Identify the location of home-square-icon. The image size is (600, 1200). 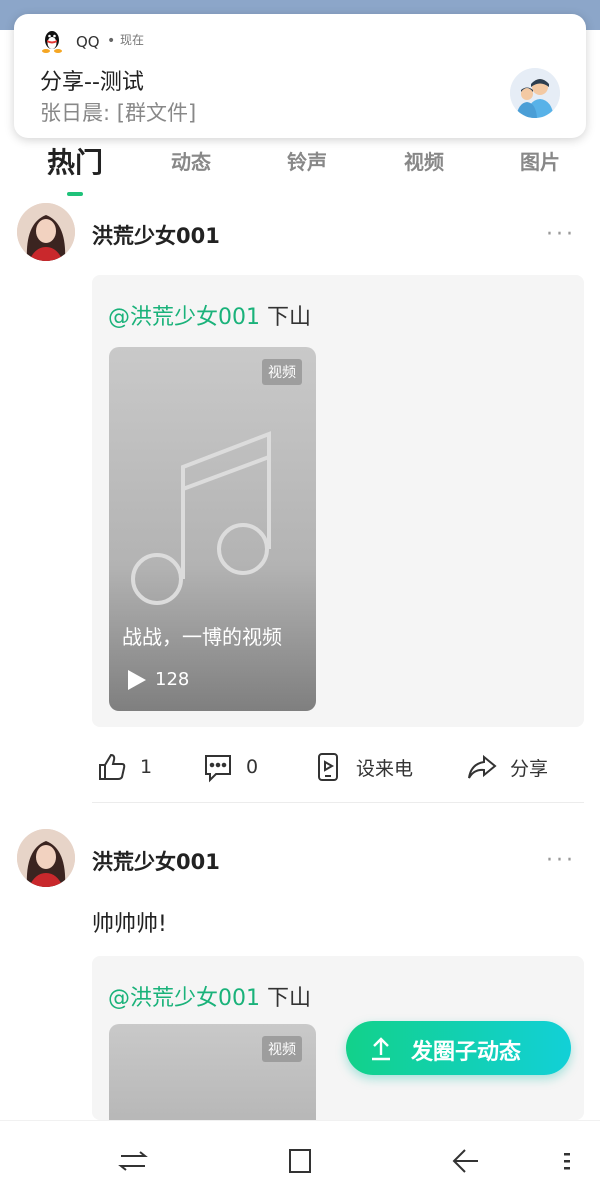
(300, 1161).